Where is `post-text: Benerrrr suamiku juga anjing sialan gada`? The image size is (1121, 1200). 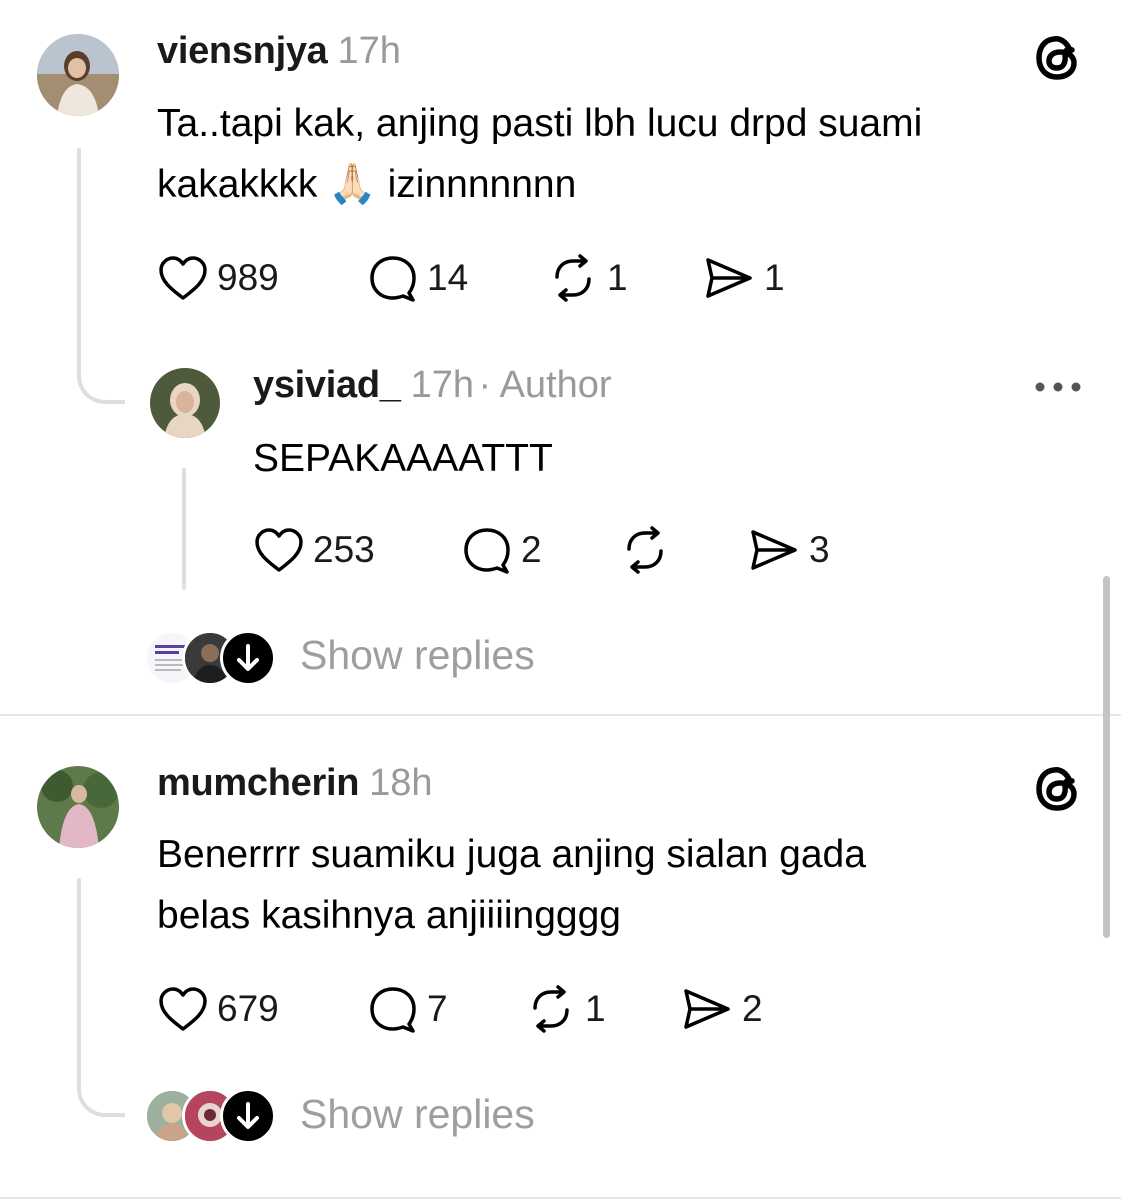
post-text: Benerrrr suamiku juga anjing sialan gada is located at coordinates (511, 854).